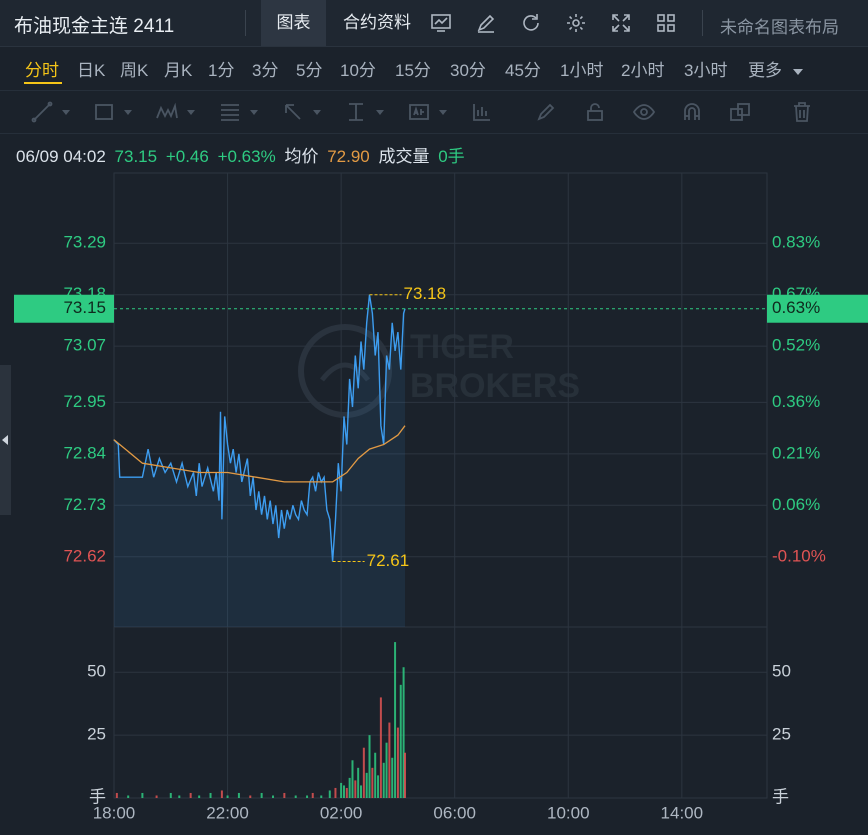 Image resolution: width=868 pixels, height=835 pixels. I want to click on pct-tick-label: 0.52%, so click(796, 345).